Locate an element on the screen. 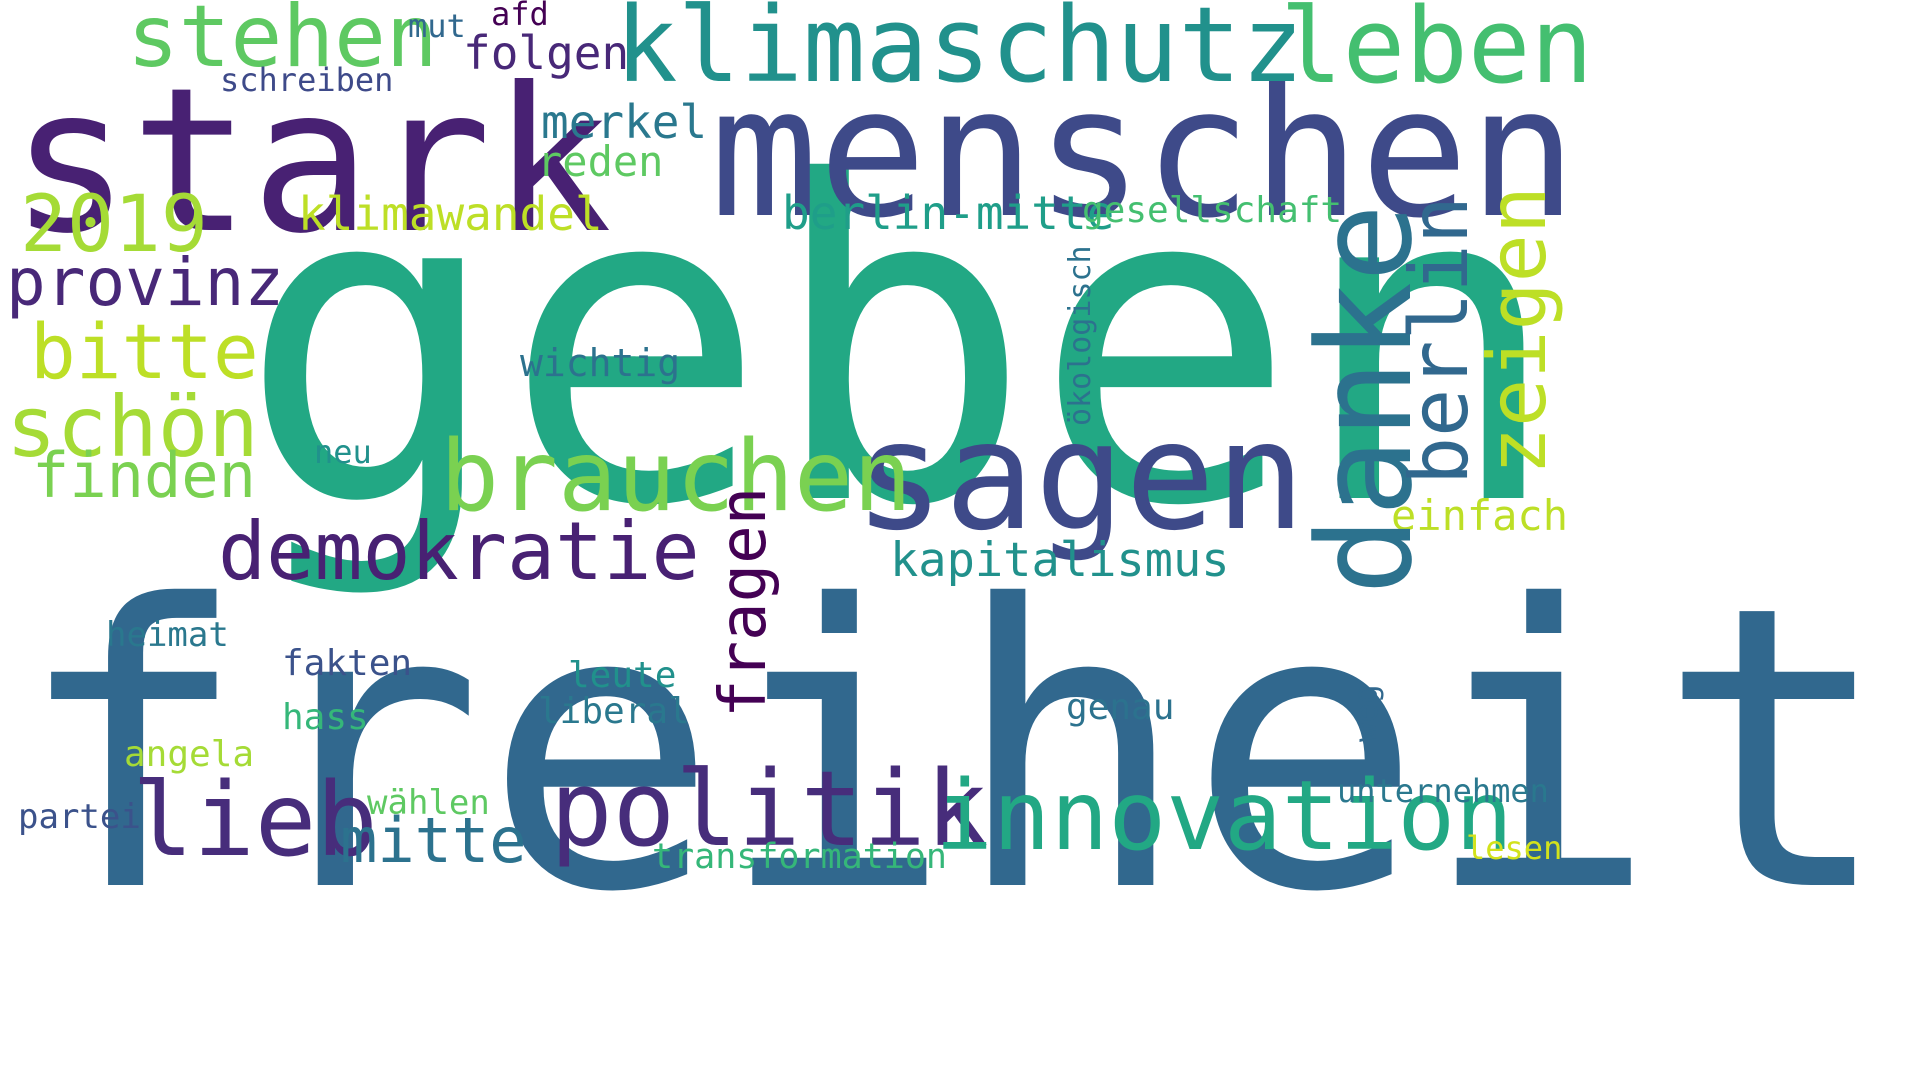 The height and width of the screenshot is (1080, 1920). word-mut: mut is located at coordinates (437, 26).